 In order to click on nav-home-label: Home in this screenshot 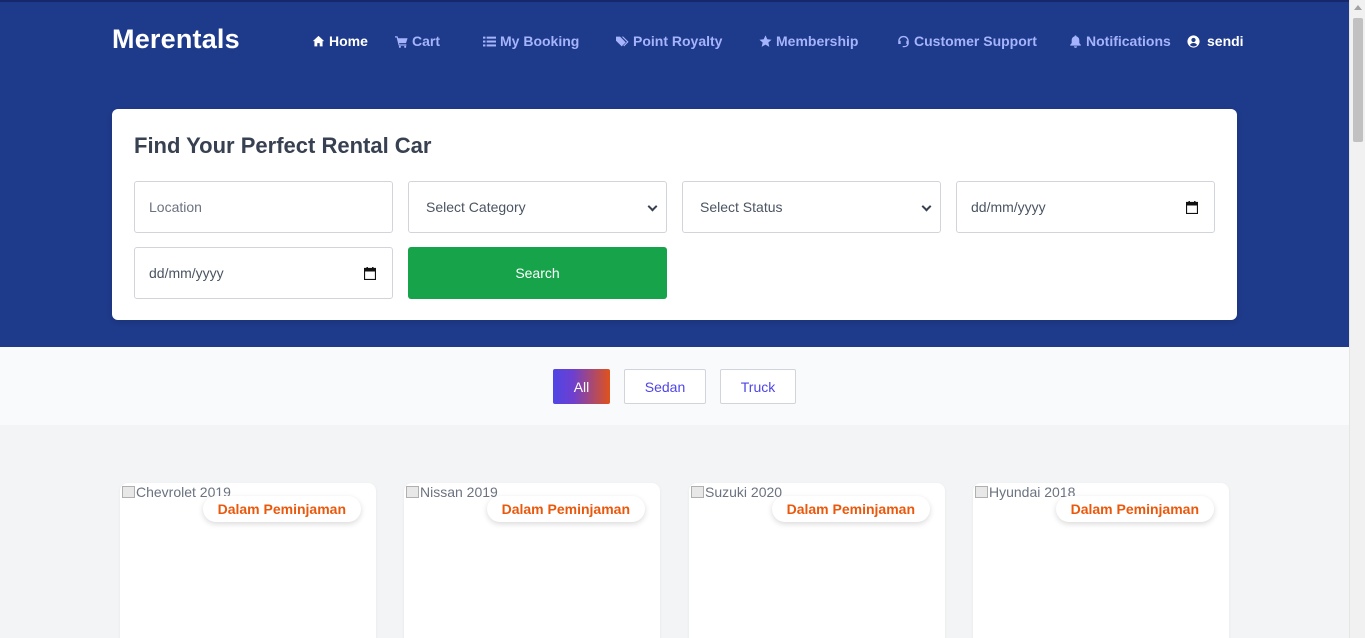, I will do `click(348, 41)`.